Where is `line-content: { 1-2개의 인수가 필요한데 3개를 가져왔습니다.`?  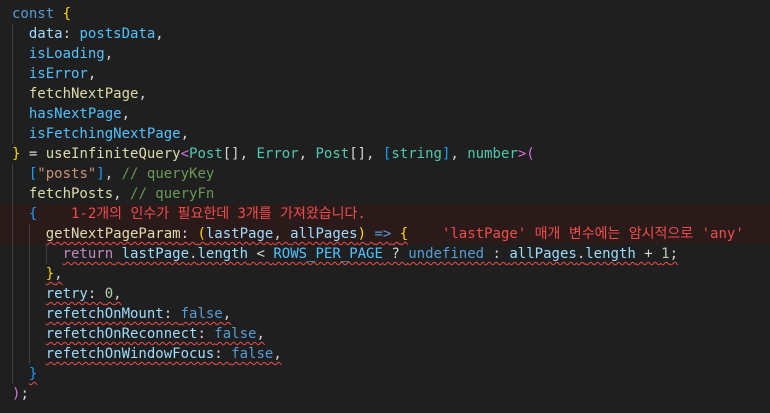 line-content: { 1-2개의 인수가 필요한데 3개를 가져왔습니다. is located at coordinates (189, 214).